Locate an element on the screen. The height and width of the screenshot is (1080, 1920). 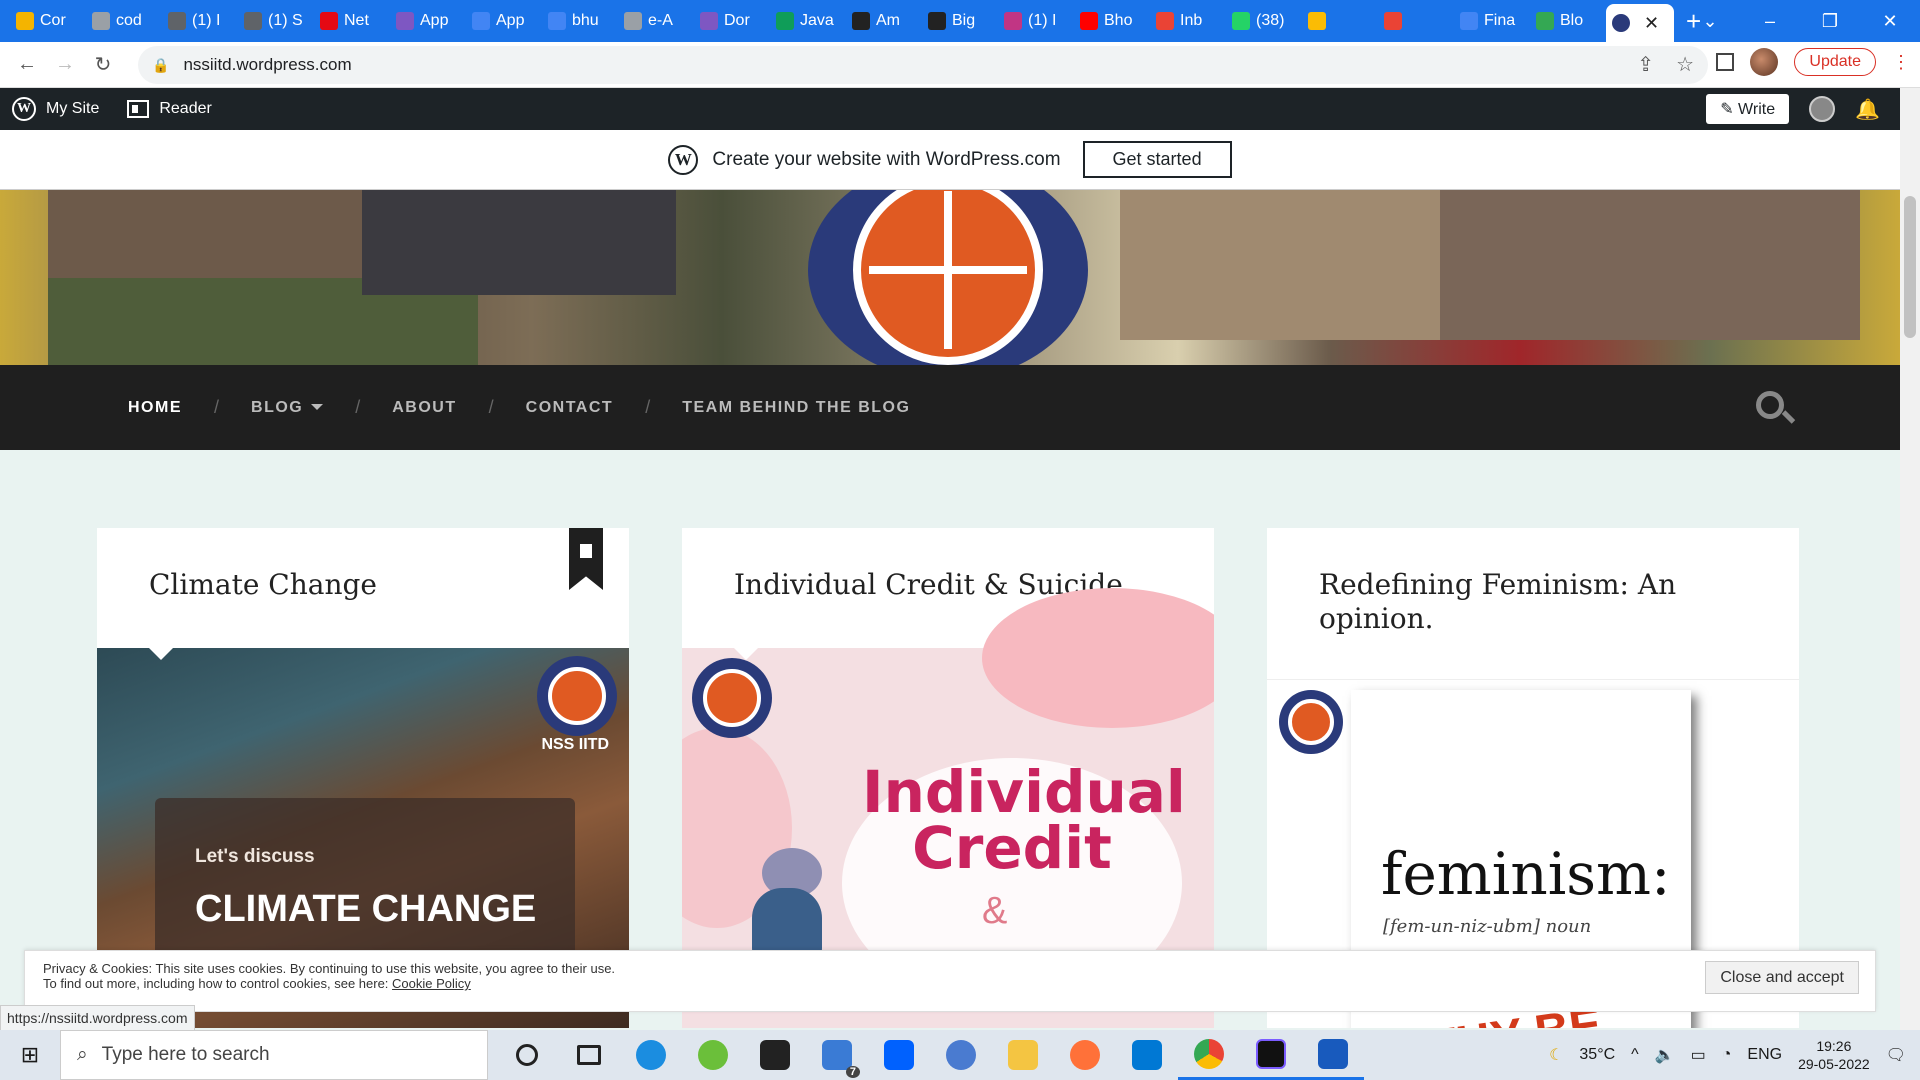
weather-moon-icon: ☾ is located at coordinates (1556, 1055).